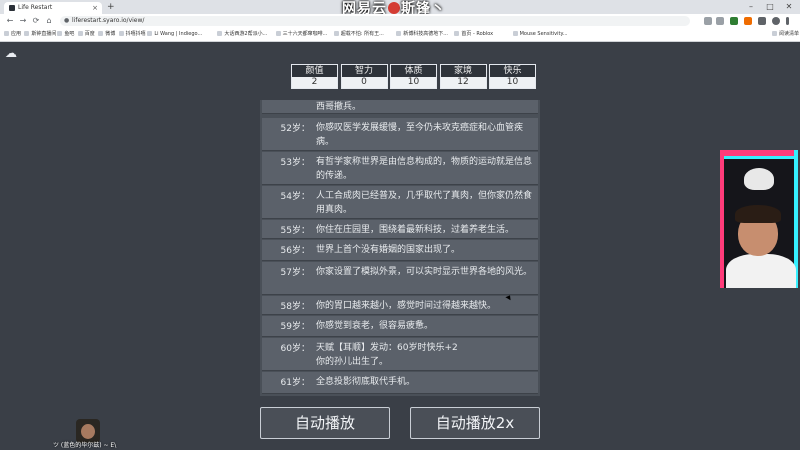  I want to click on menu-icon, so click(787, 21).